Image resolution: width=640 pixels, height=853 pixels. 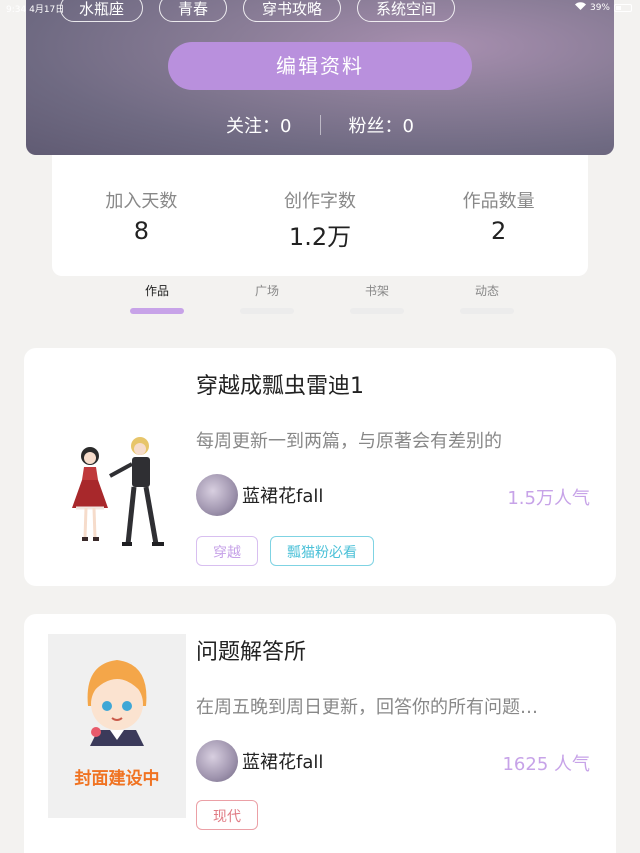 I want to click on edit-profile-button: 编辑资料, so click(x=320, y=66).